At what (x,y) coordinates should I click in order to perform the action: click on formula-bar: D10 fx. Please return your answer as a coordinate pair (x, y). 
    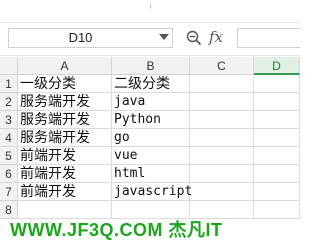
    Looking at the image, I should click on (150, 39).